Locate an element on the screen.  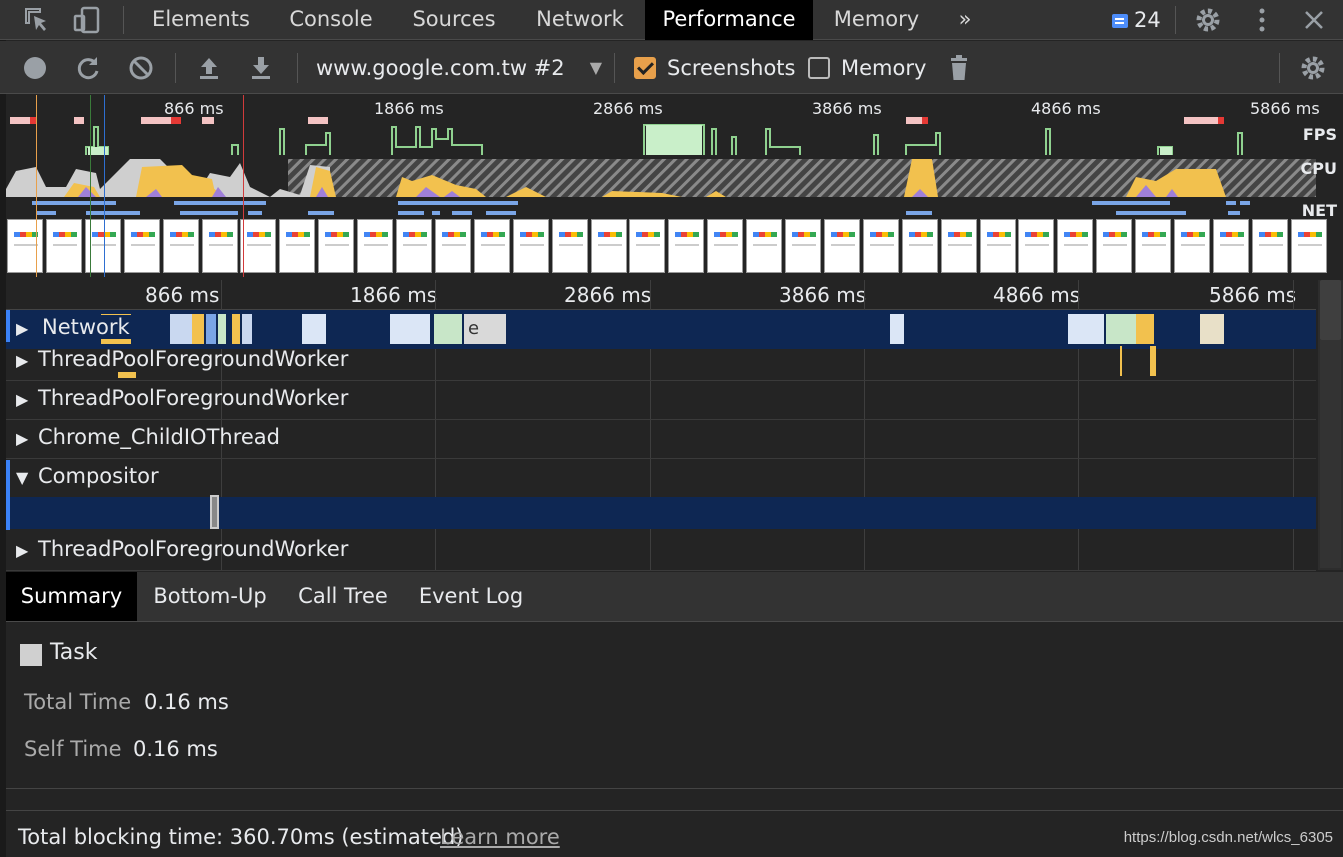
tab-summary: Summary is located at coordinates (71, 596).